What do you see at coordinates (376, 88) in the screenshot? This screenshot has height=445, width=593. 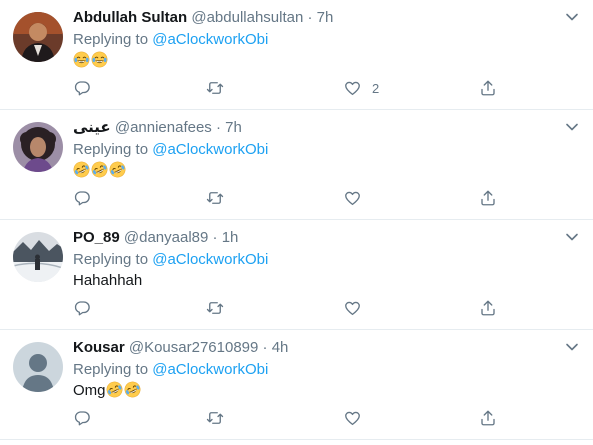 I see `like-count: 2` at bounding box center [376, 88].